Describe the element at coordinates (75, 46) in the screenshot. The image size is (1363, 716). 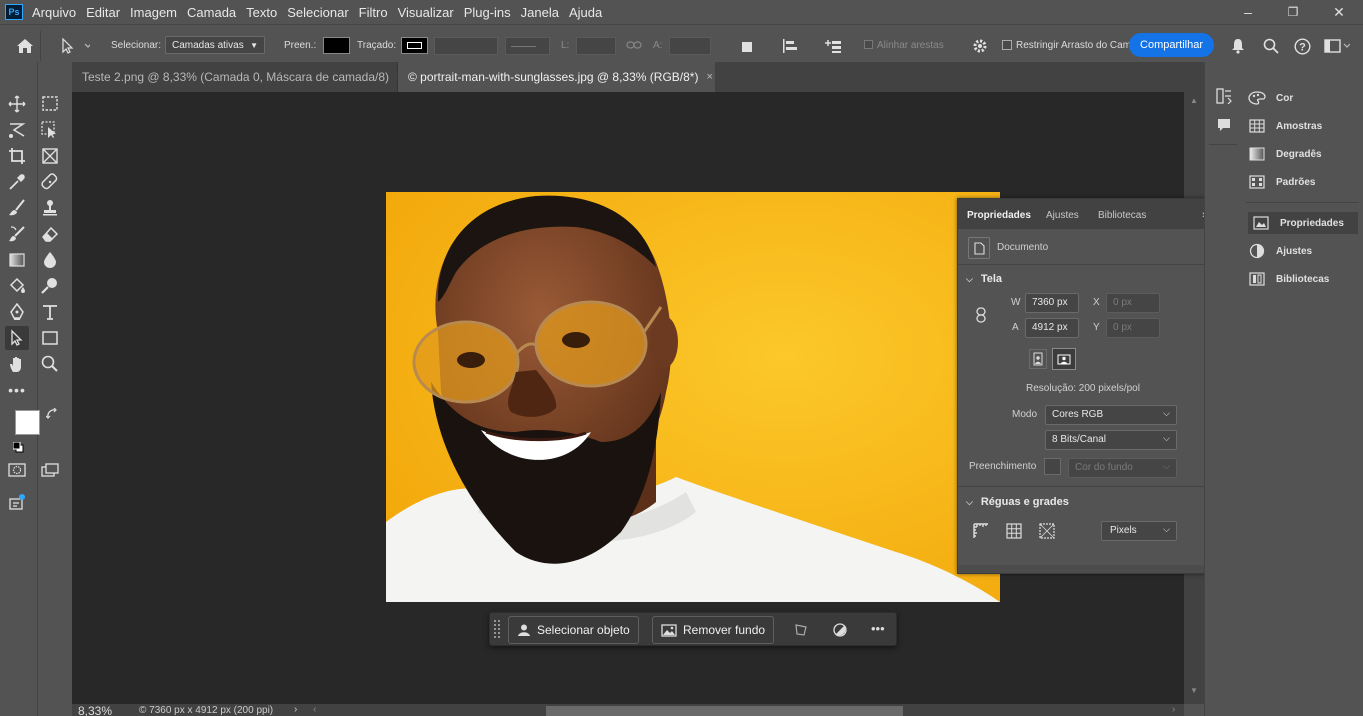
I see `path-selection-tool-icon` at that location.